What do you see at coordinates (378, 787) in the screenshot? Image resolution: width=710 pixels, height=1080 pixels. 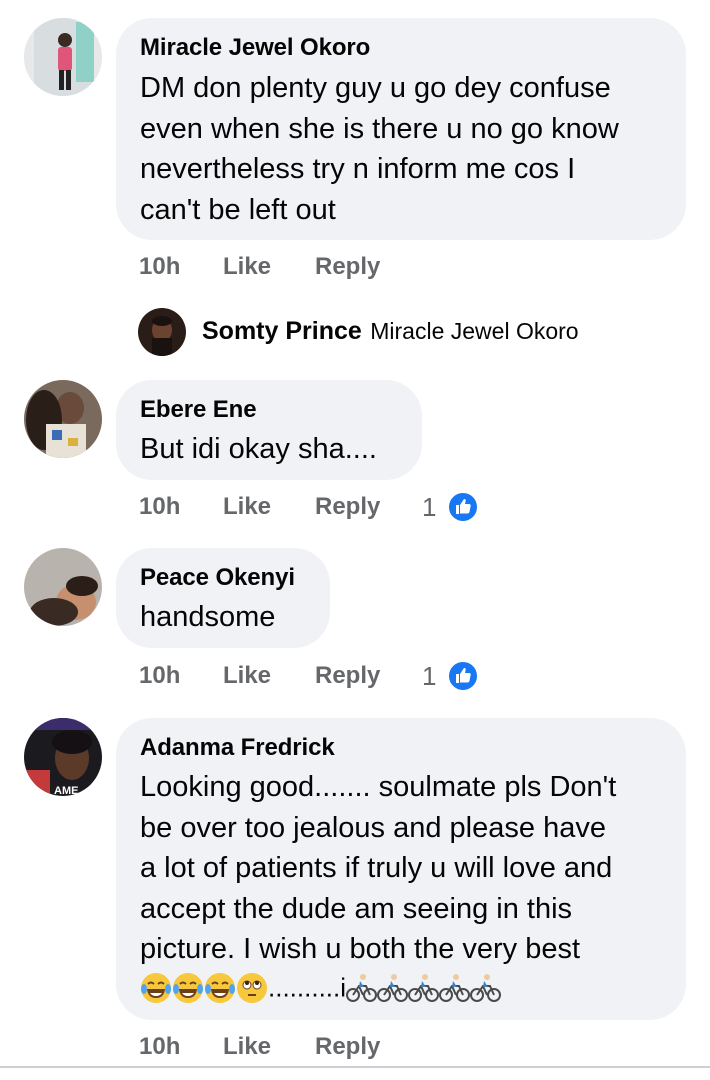 I see `comment-text-line: Looking good....... soulmate pls Don't` at bounding box center [378, 787].